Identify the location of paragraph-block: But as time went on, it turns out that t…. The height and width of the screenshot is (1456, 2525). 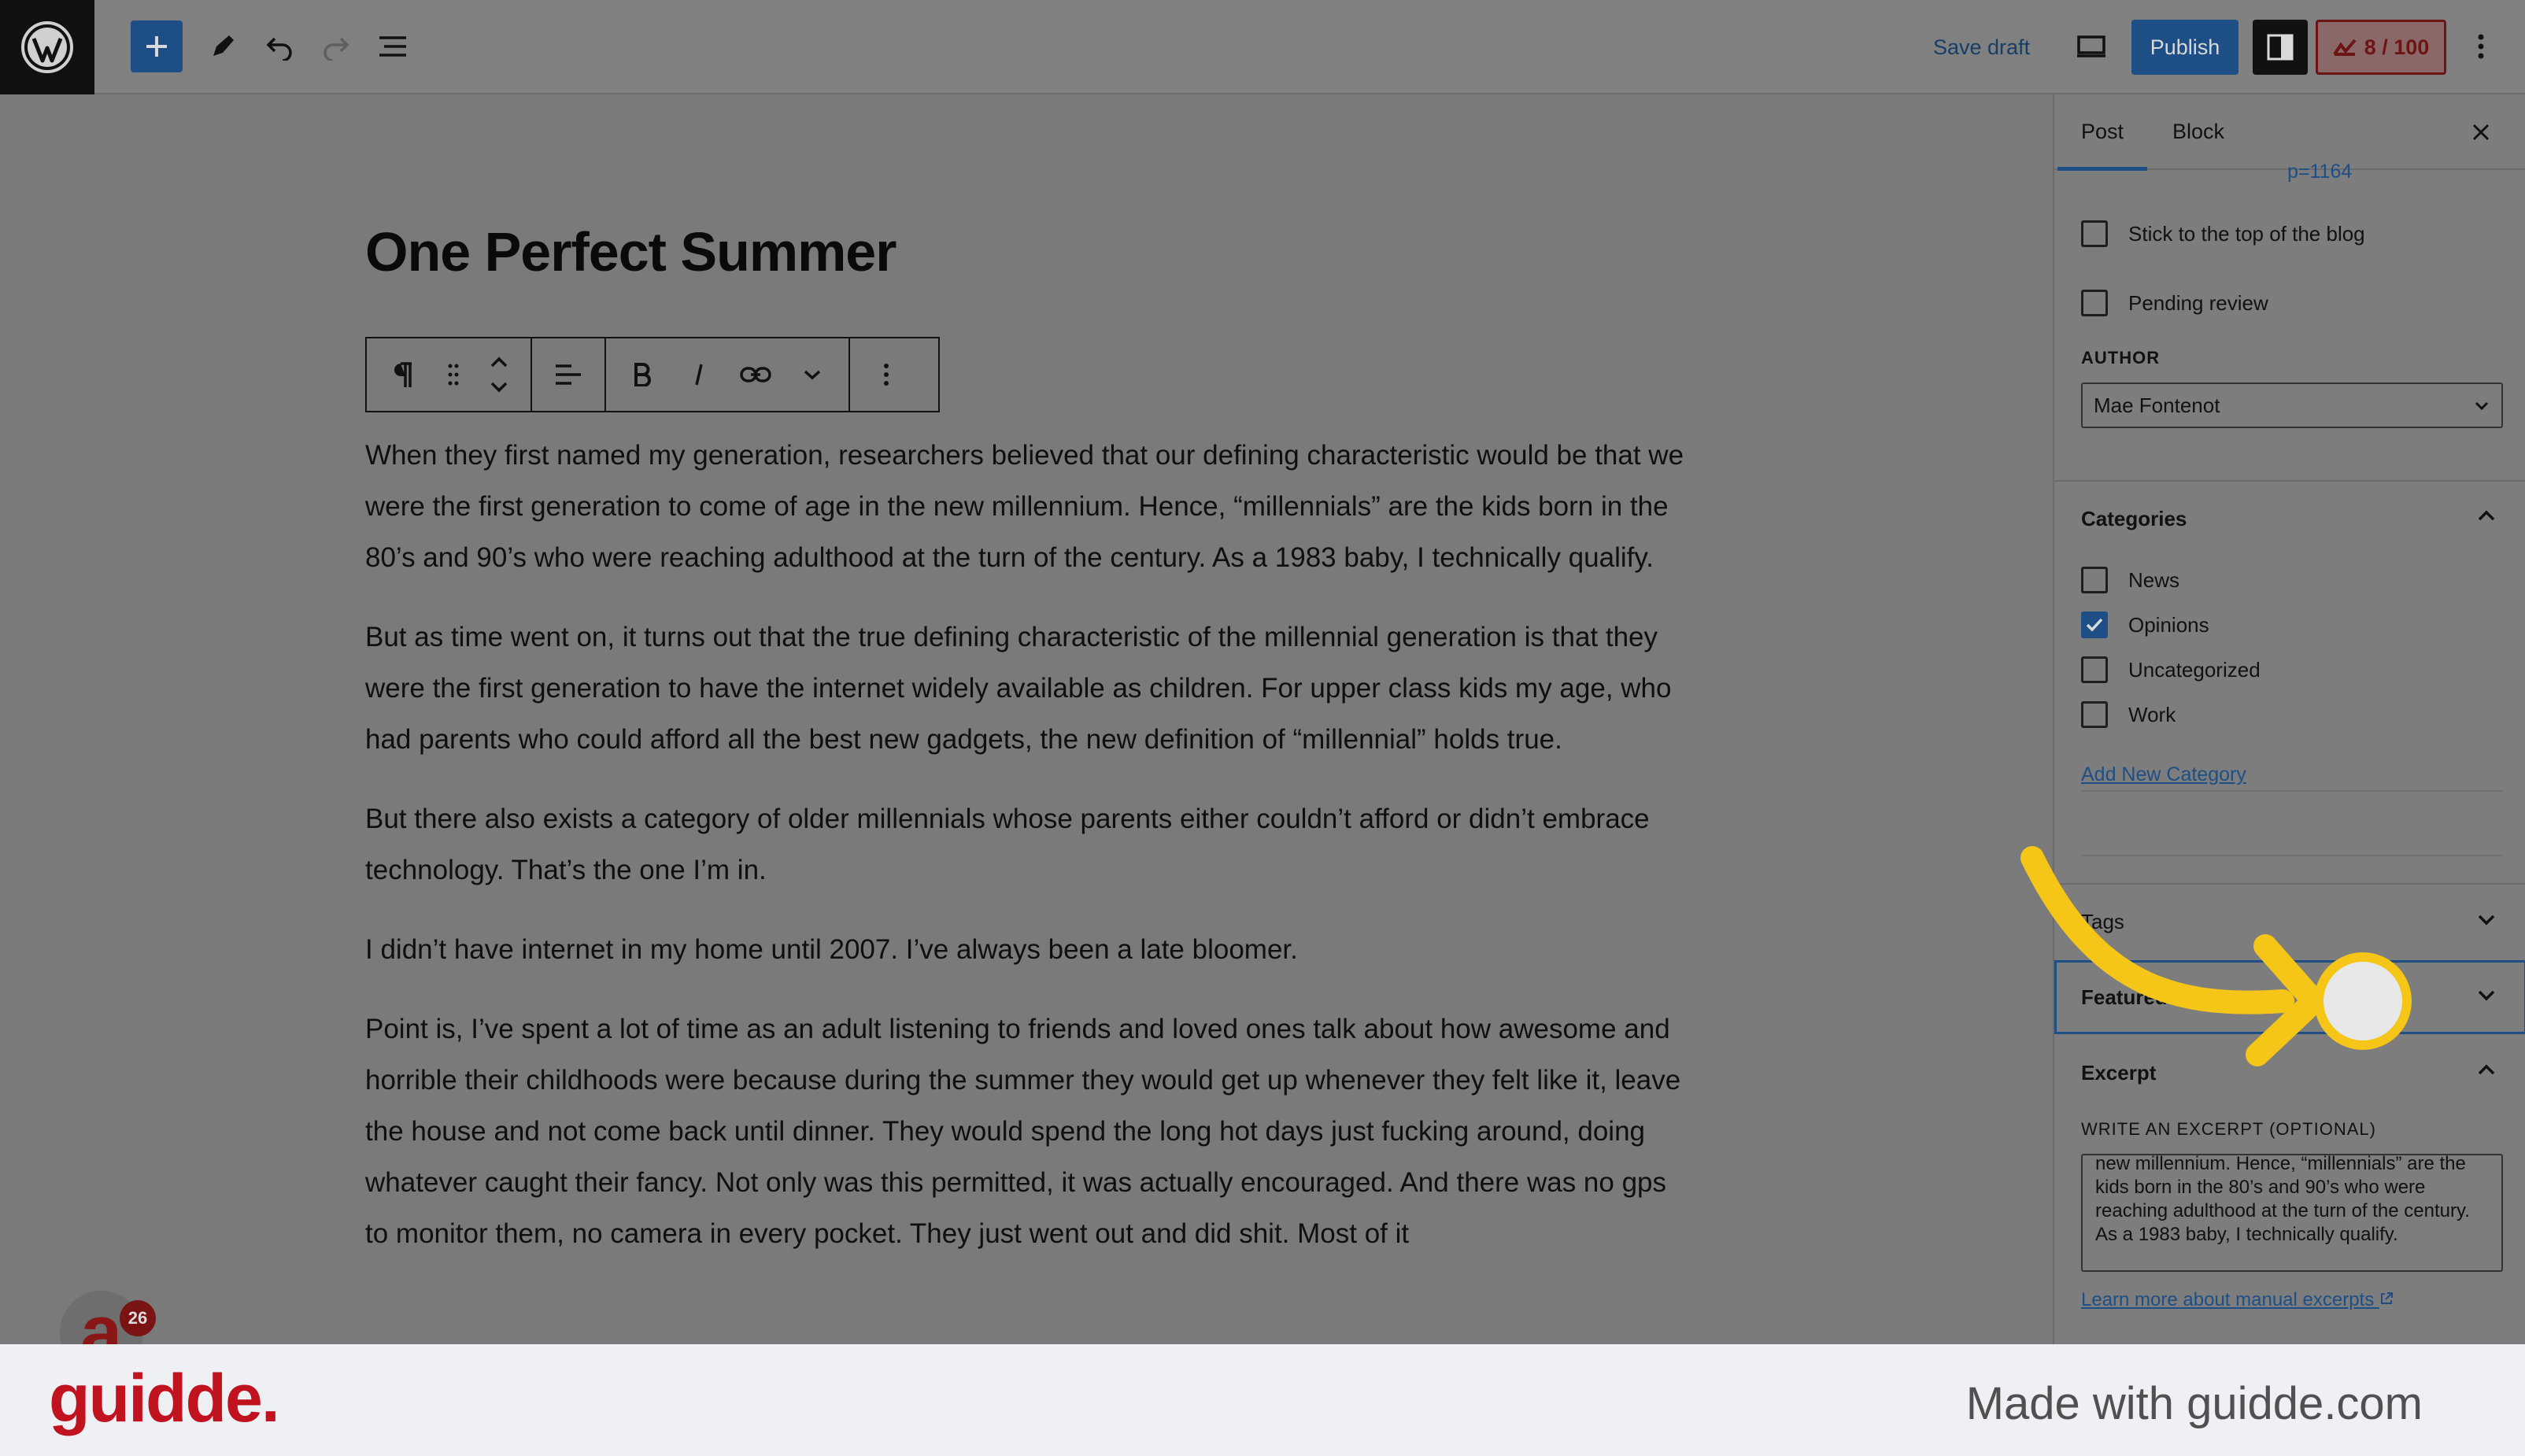
(1030, 688).